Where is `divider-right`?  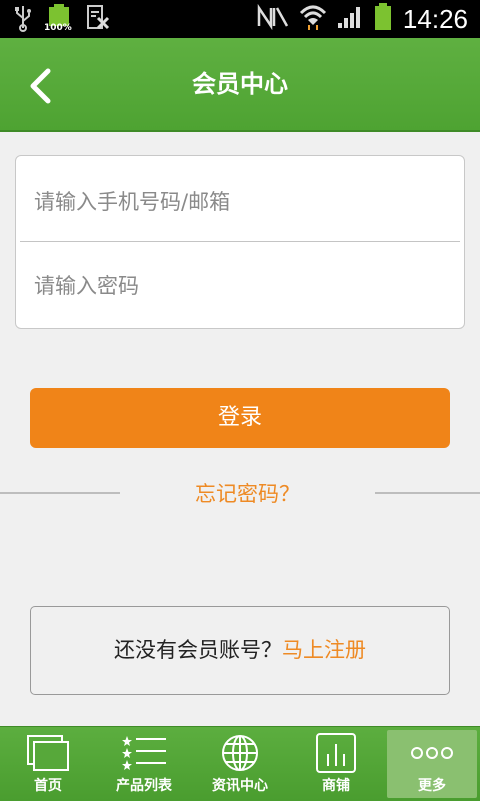 divider-right is located at coordinates (427, 493).